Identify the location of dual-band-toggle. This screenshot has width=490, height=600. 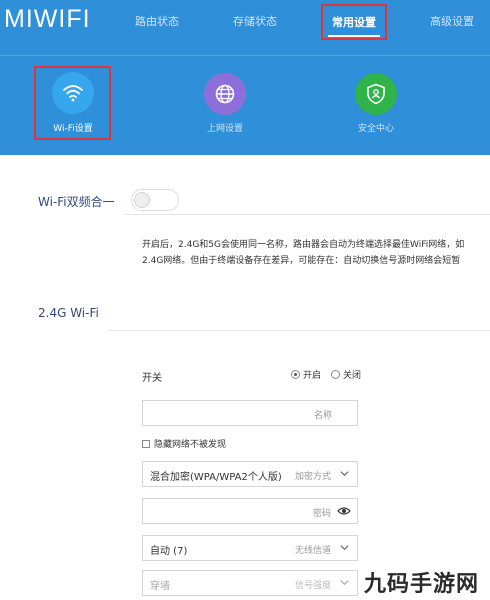
(155, 200).